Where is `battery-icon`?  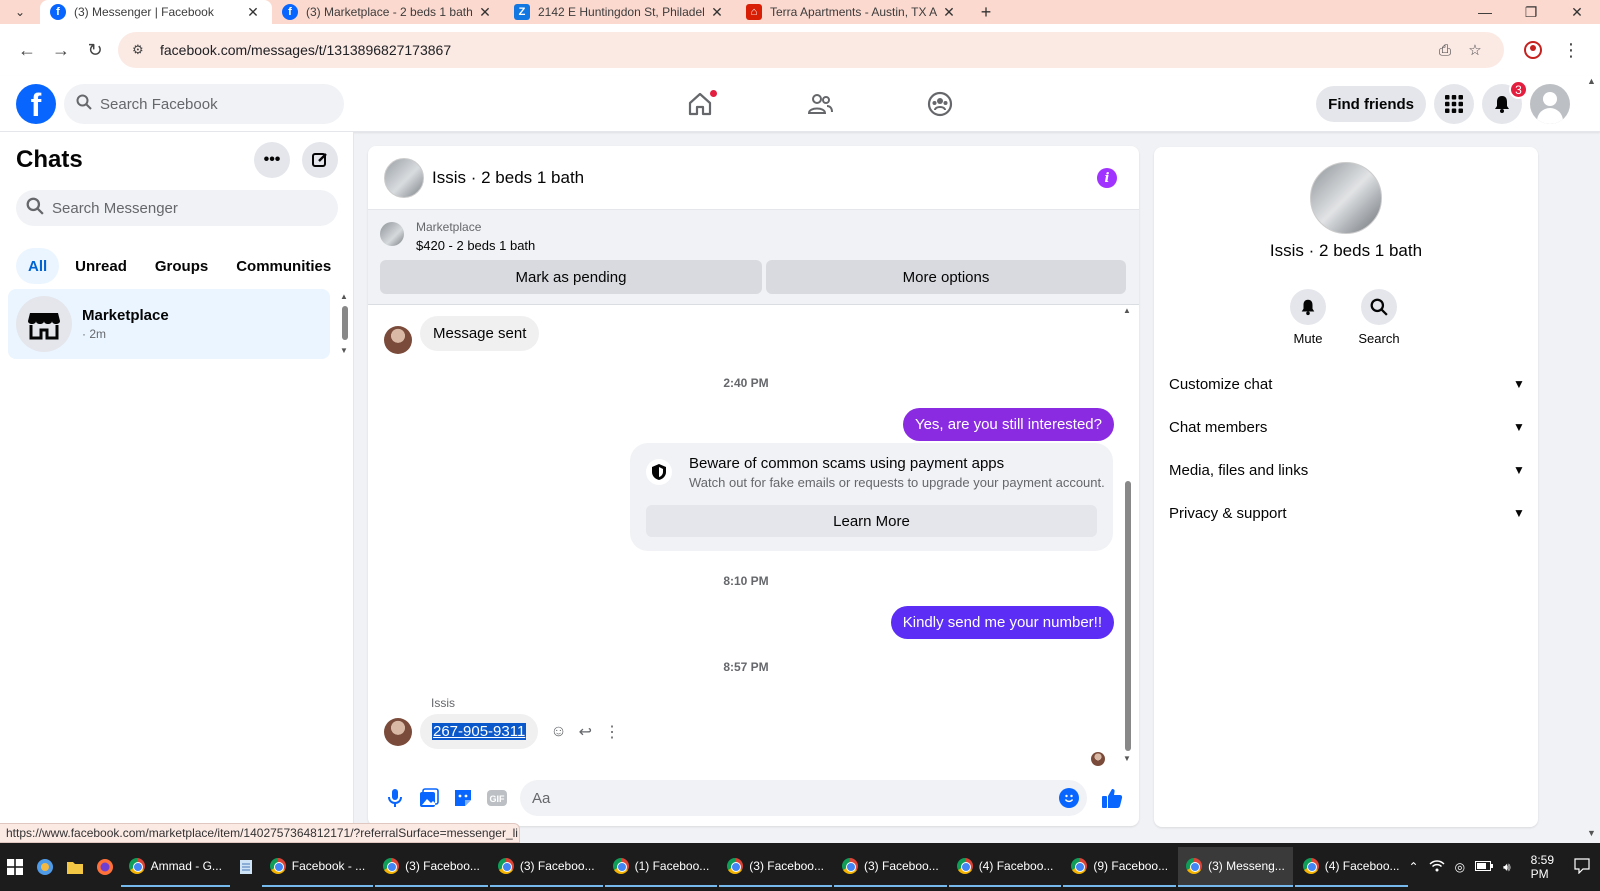
battery-icon is located at coordinates (1484, 867).